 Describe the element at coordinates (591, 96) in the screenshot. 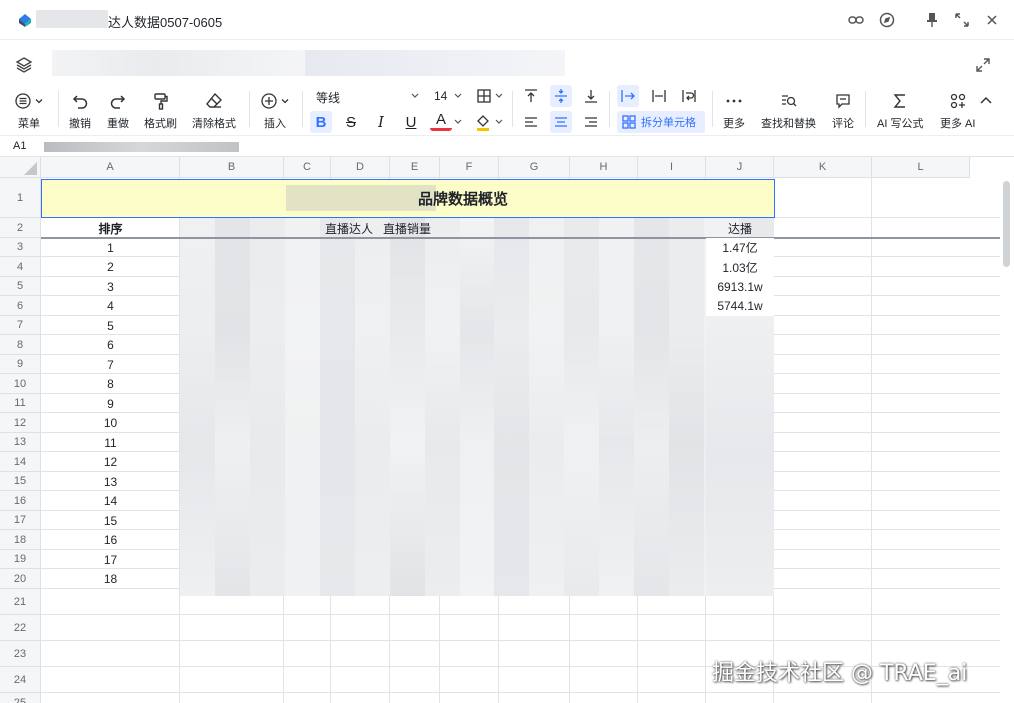

I see `align-bottom-icon` at that location.